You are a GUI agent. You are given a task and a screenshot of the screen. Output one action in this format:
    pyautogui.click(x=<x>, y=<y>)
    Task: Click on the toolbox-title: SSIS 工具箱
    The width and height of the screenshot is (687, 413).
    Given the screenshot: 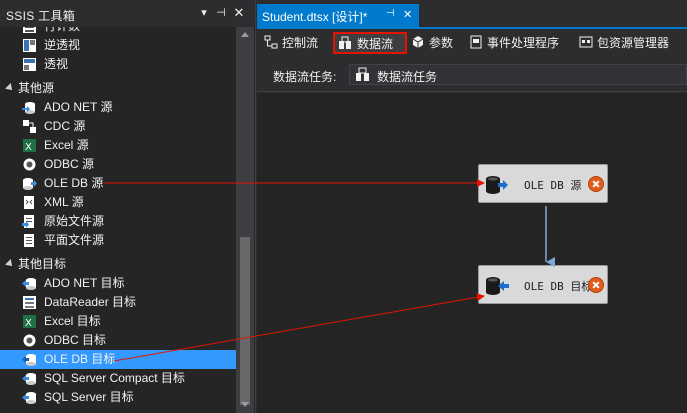 What is the action you would take?
    pyautogui.click(x=41, y=16)
    